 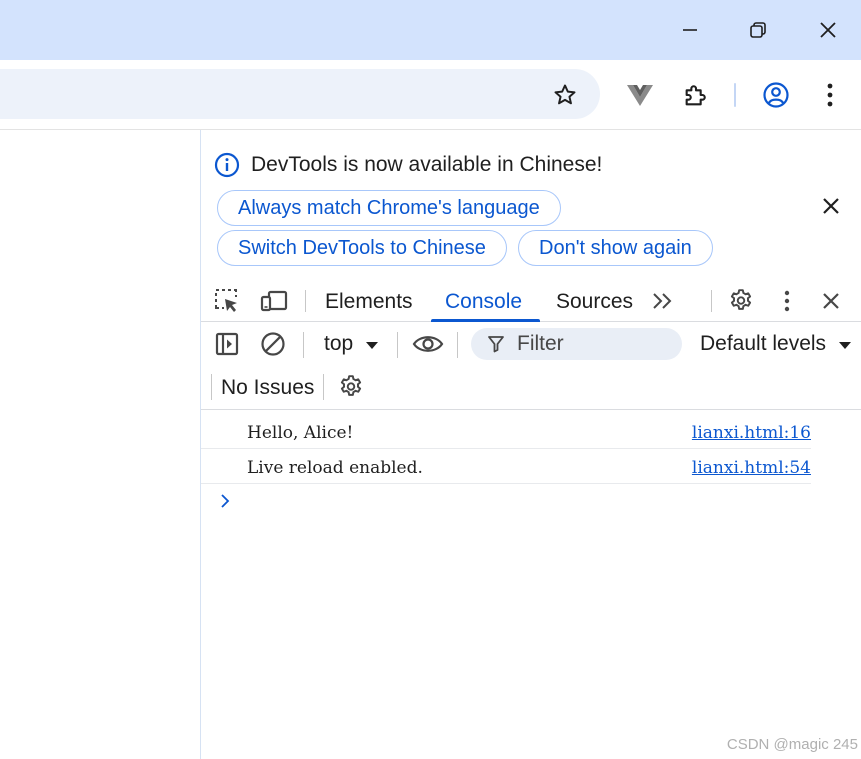 What do you see at coordinates (323, 387) in the screenshot?
I see `issues-separator-right` at bounding box center [323, 387].